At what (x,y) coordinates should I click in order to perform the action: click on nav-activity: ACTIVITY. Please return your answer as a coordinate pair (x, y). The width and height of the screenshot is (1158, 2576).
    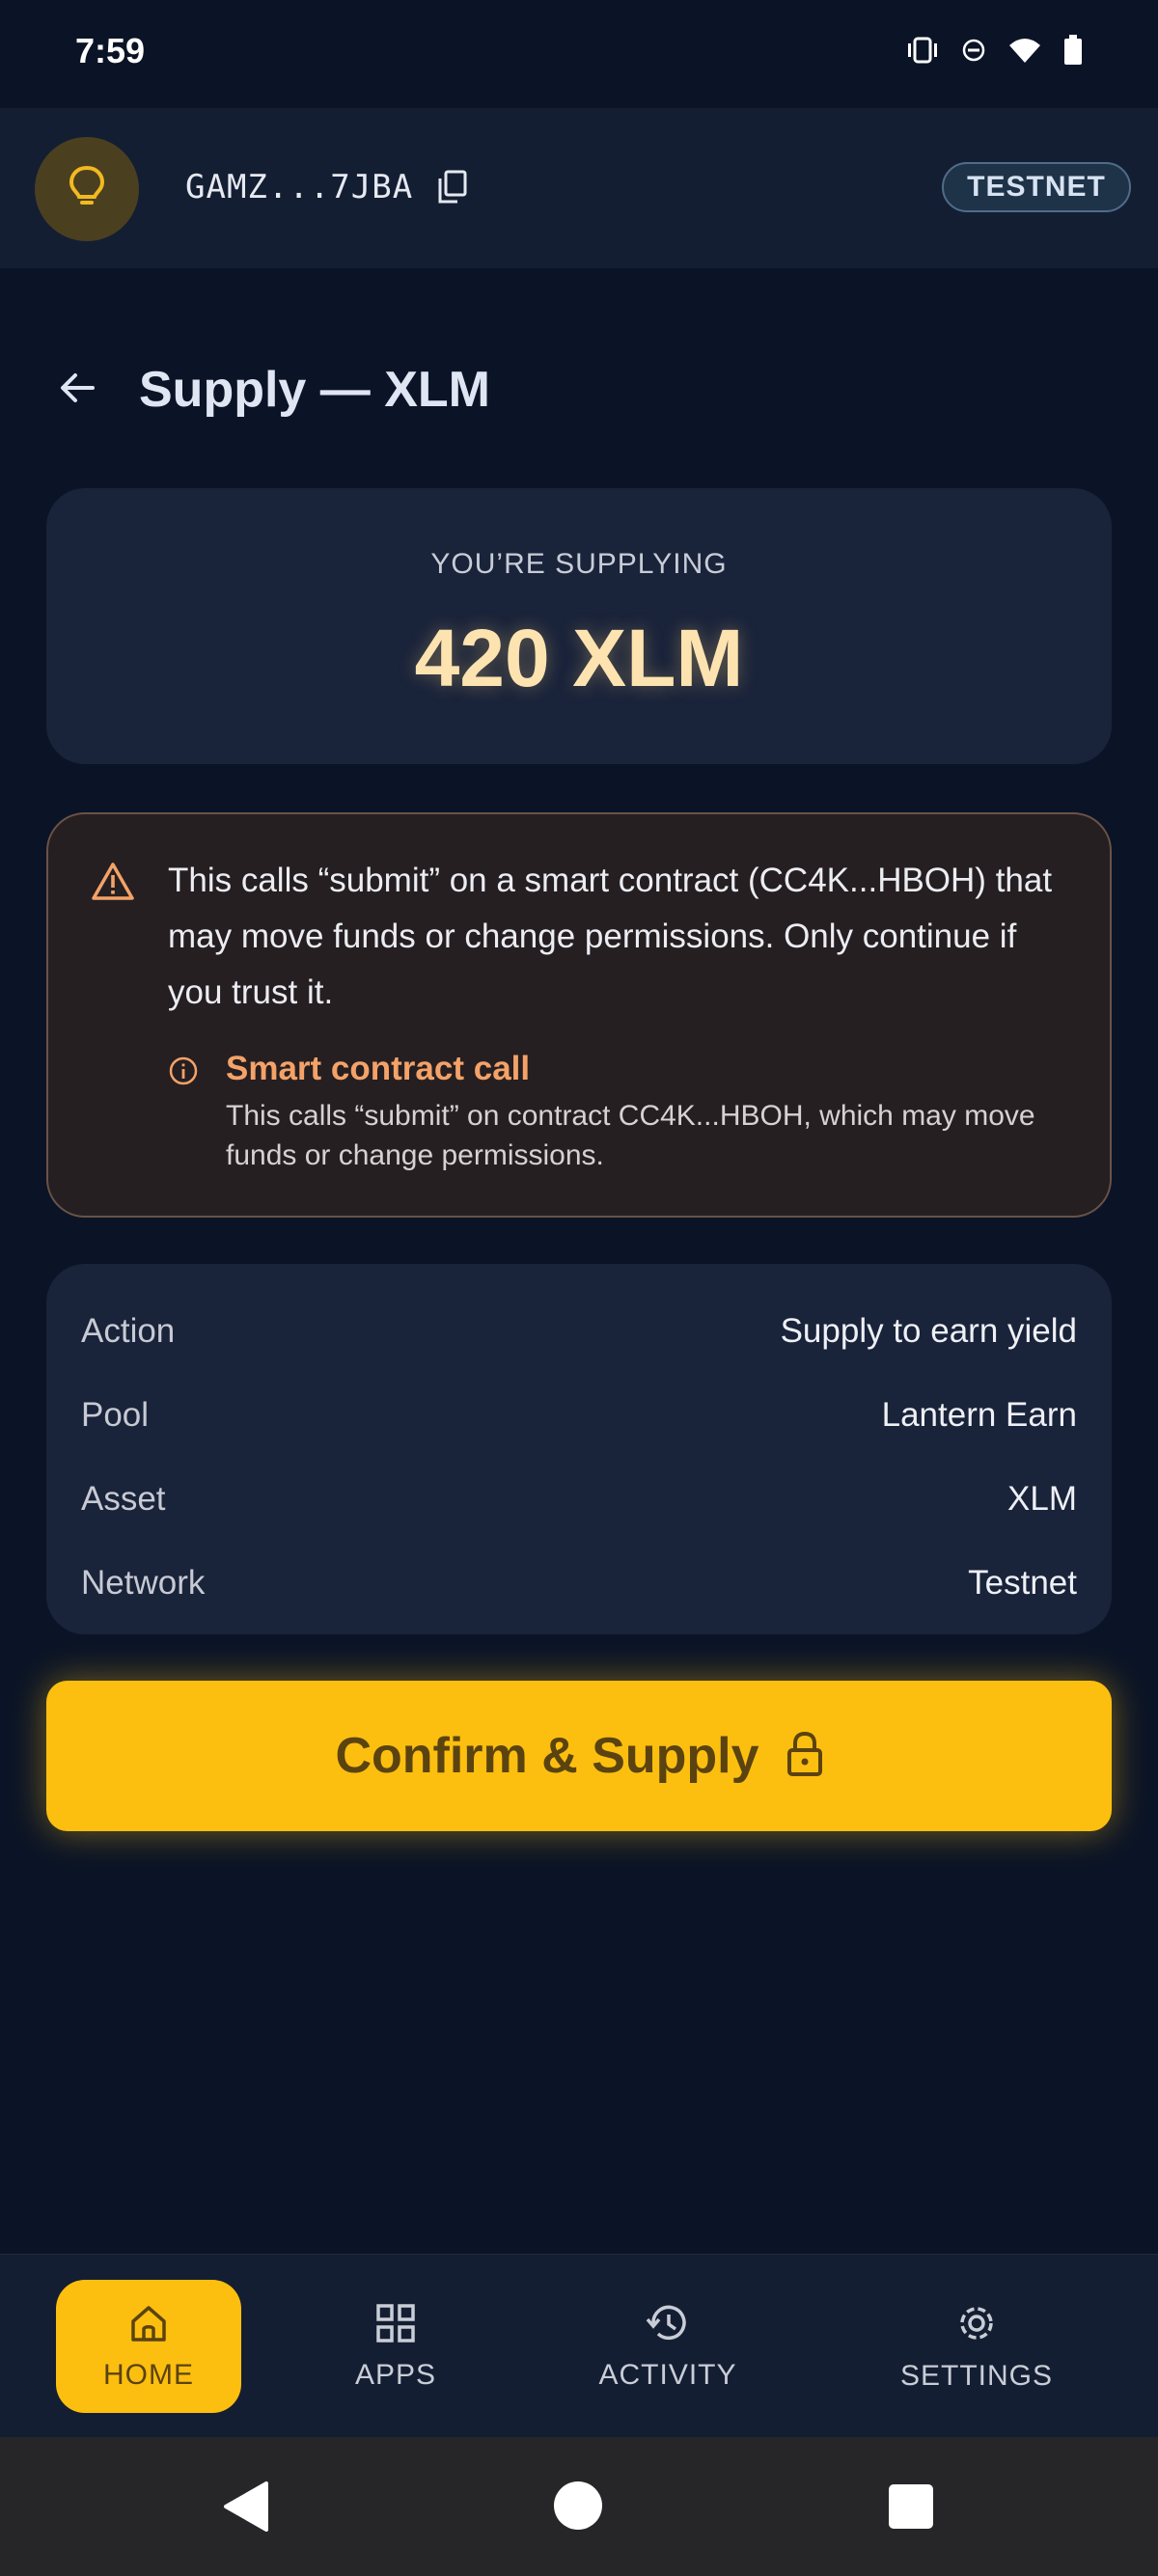
    Looking at the image, I should click on (667, 2347).